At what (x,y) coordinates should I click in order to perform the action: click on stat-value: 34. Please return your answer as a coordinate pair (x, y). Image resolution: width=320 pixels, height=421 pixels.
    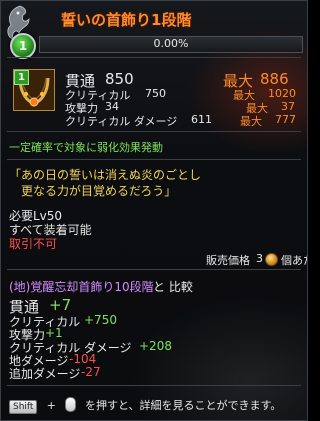
    Looking at the image, I should click on (112, 106).